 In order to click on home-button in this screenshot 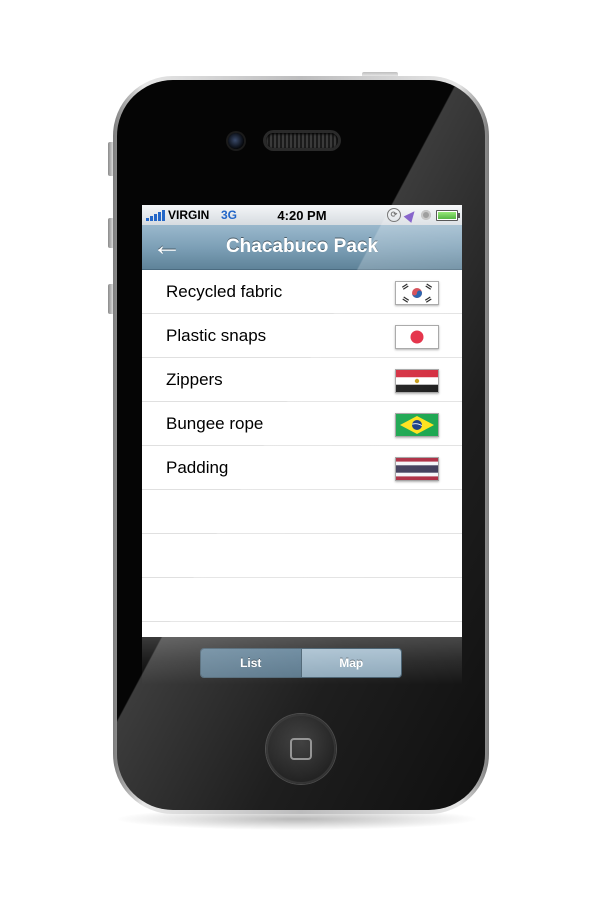, I will do `click(301, 749)`.